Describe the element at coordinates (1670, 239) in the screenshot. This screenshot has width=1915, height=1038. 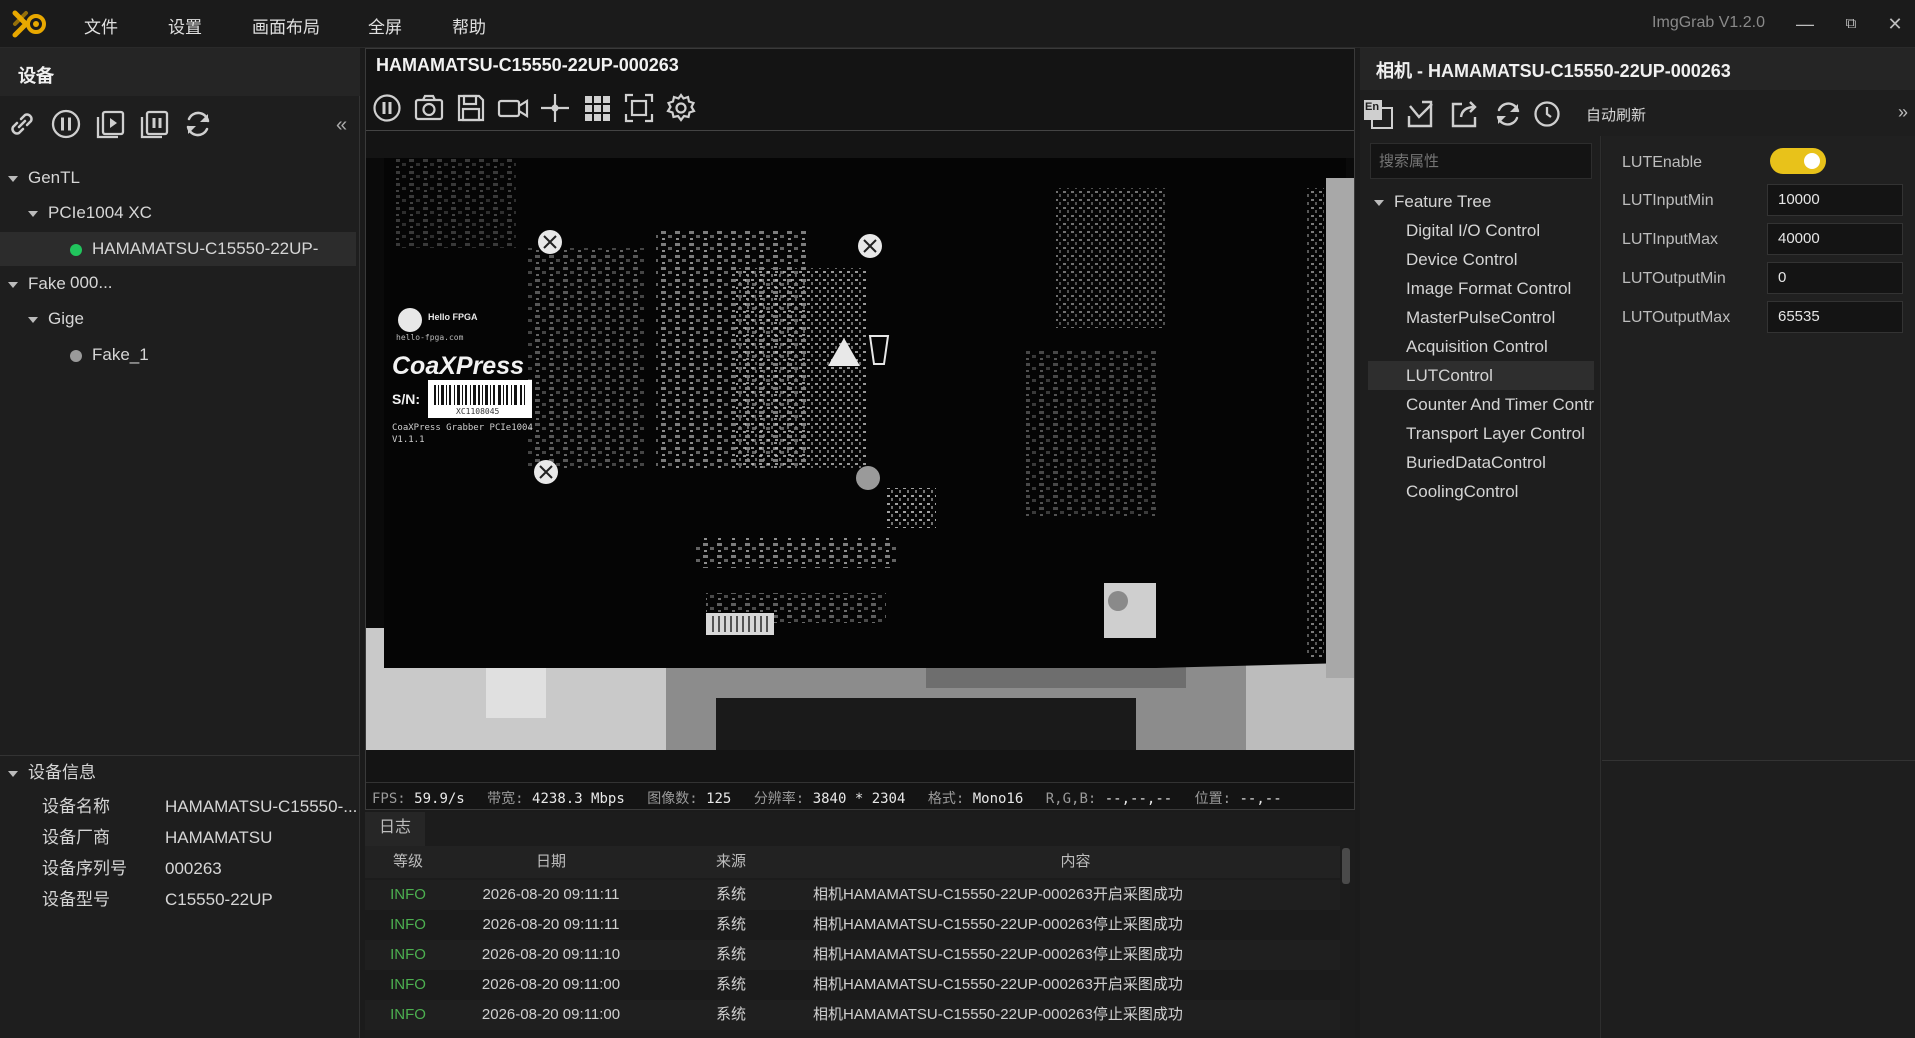
I see `prop-label-lutinputmax: LUTInputMax` at that location.